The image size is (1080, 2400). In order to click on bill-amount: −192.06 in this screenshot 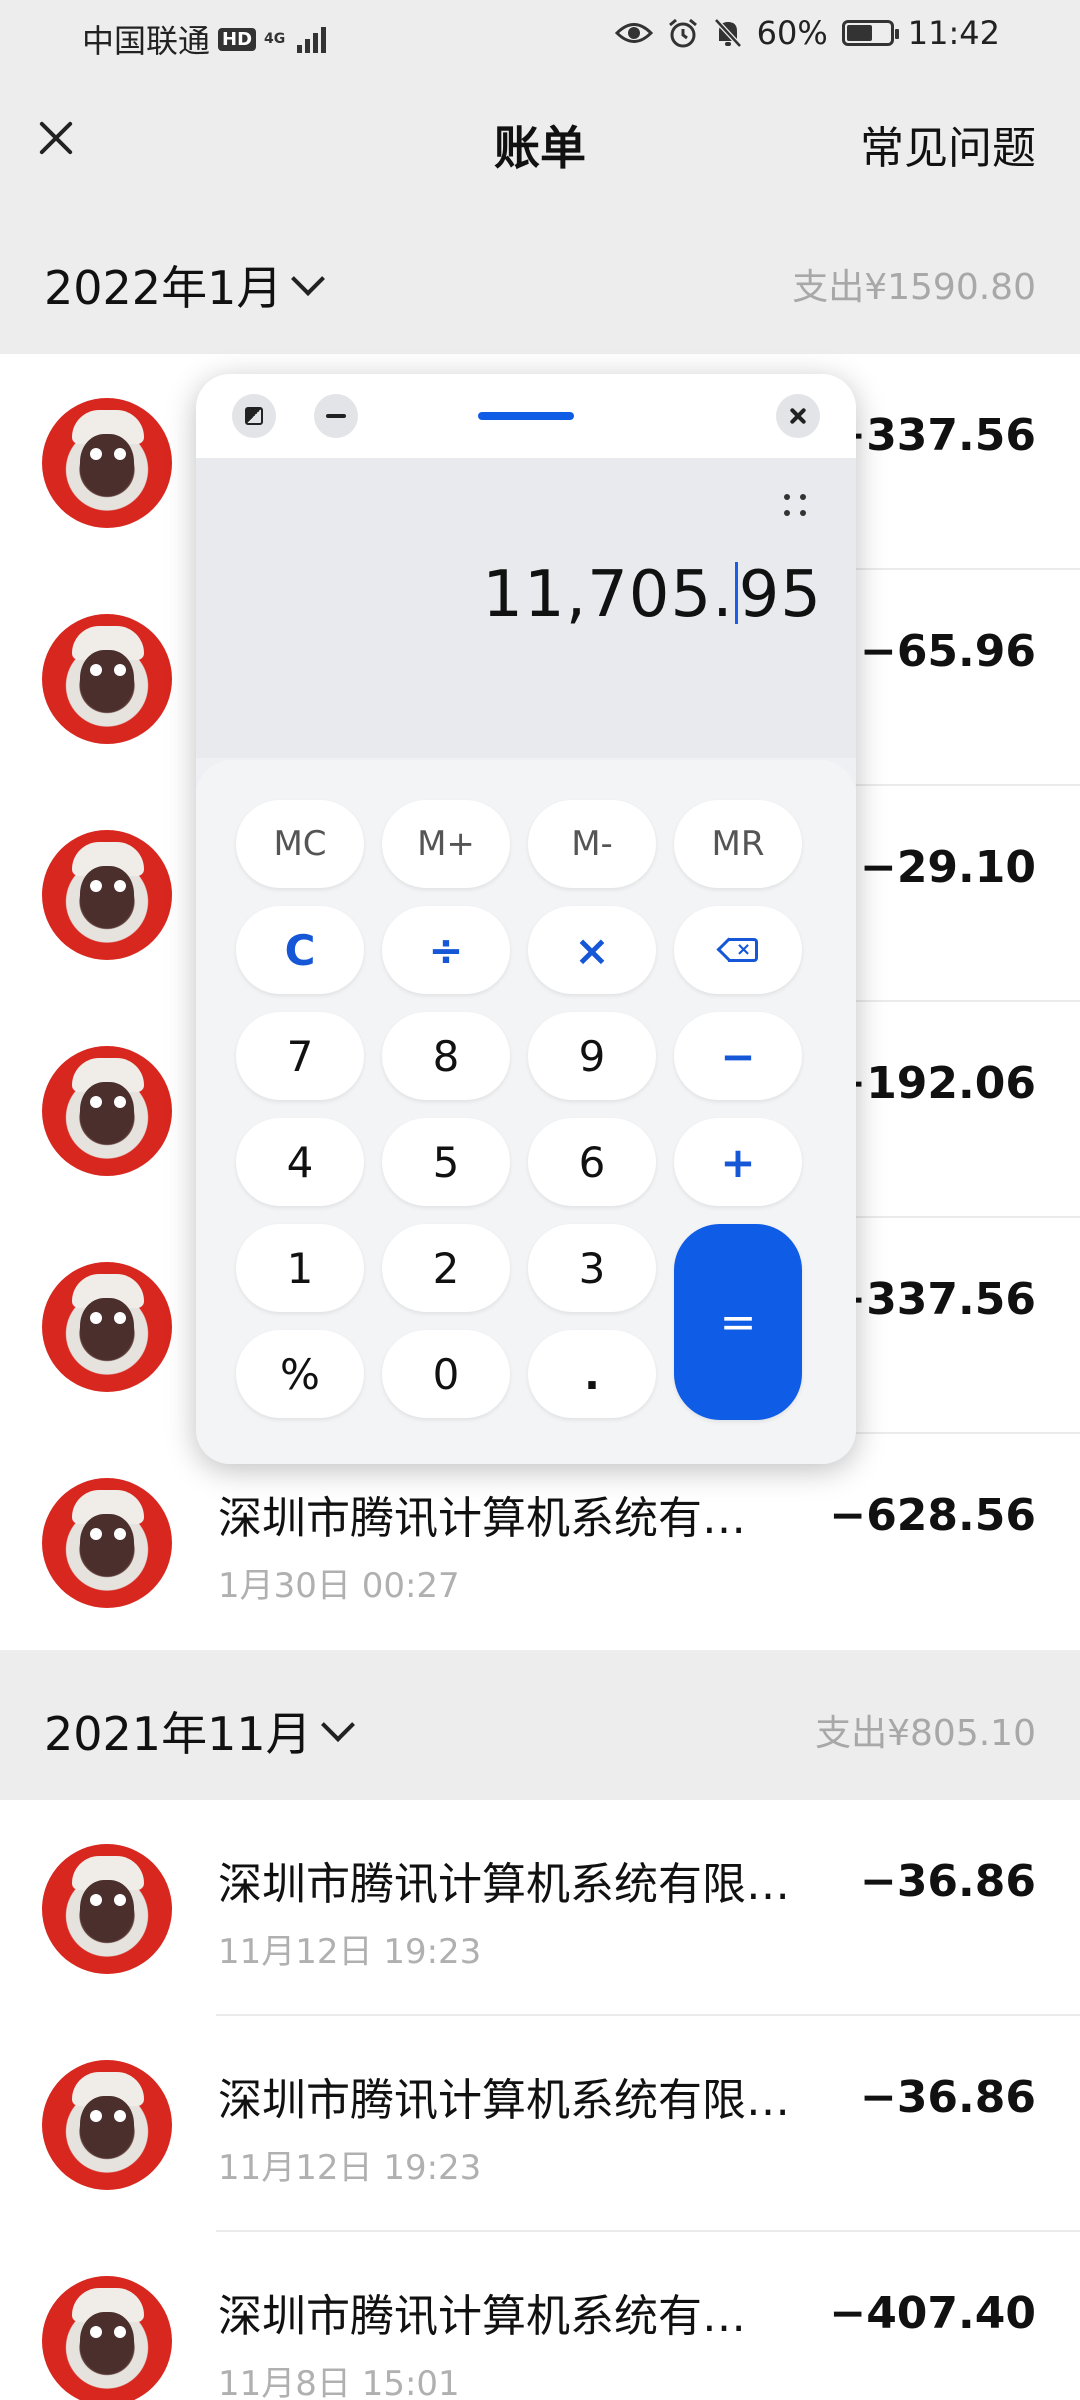, I will do `click(932, 1083)`.